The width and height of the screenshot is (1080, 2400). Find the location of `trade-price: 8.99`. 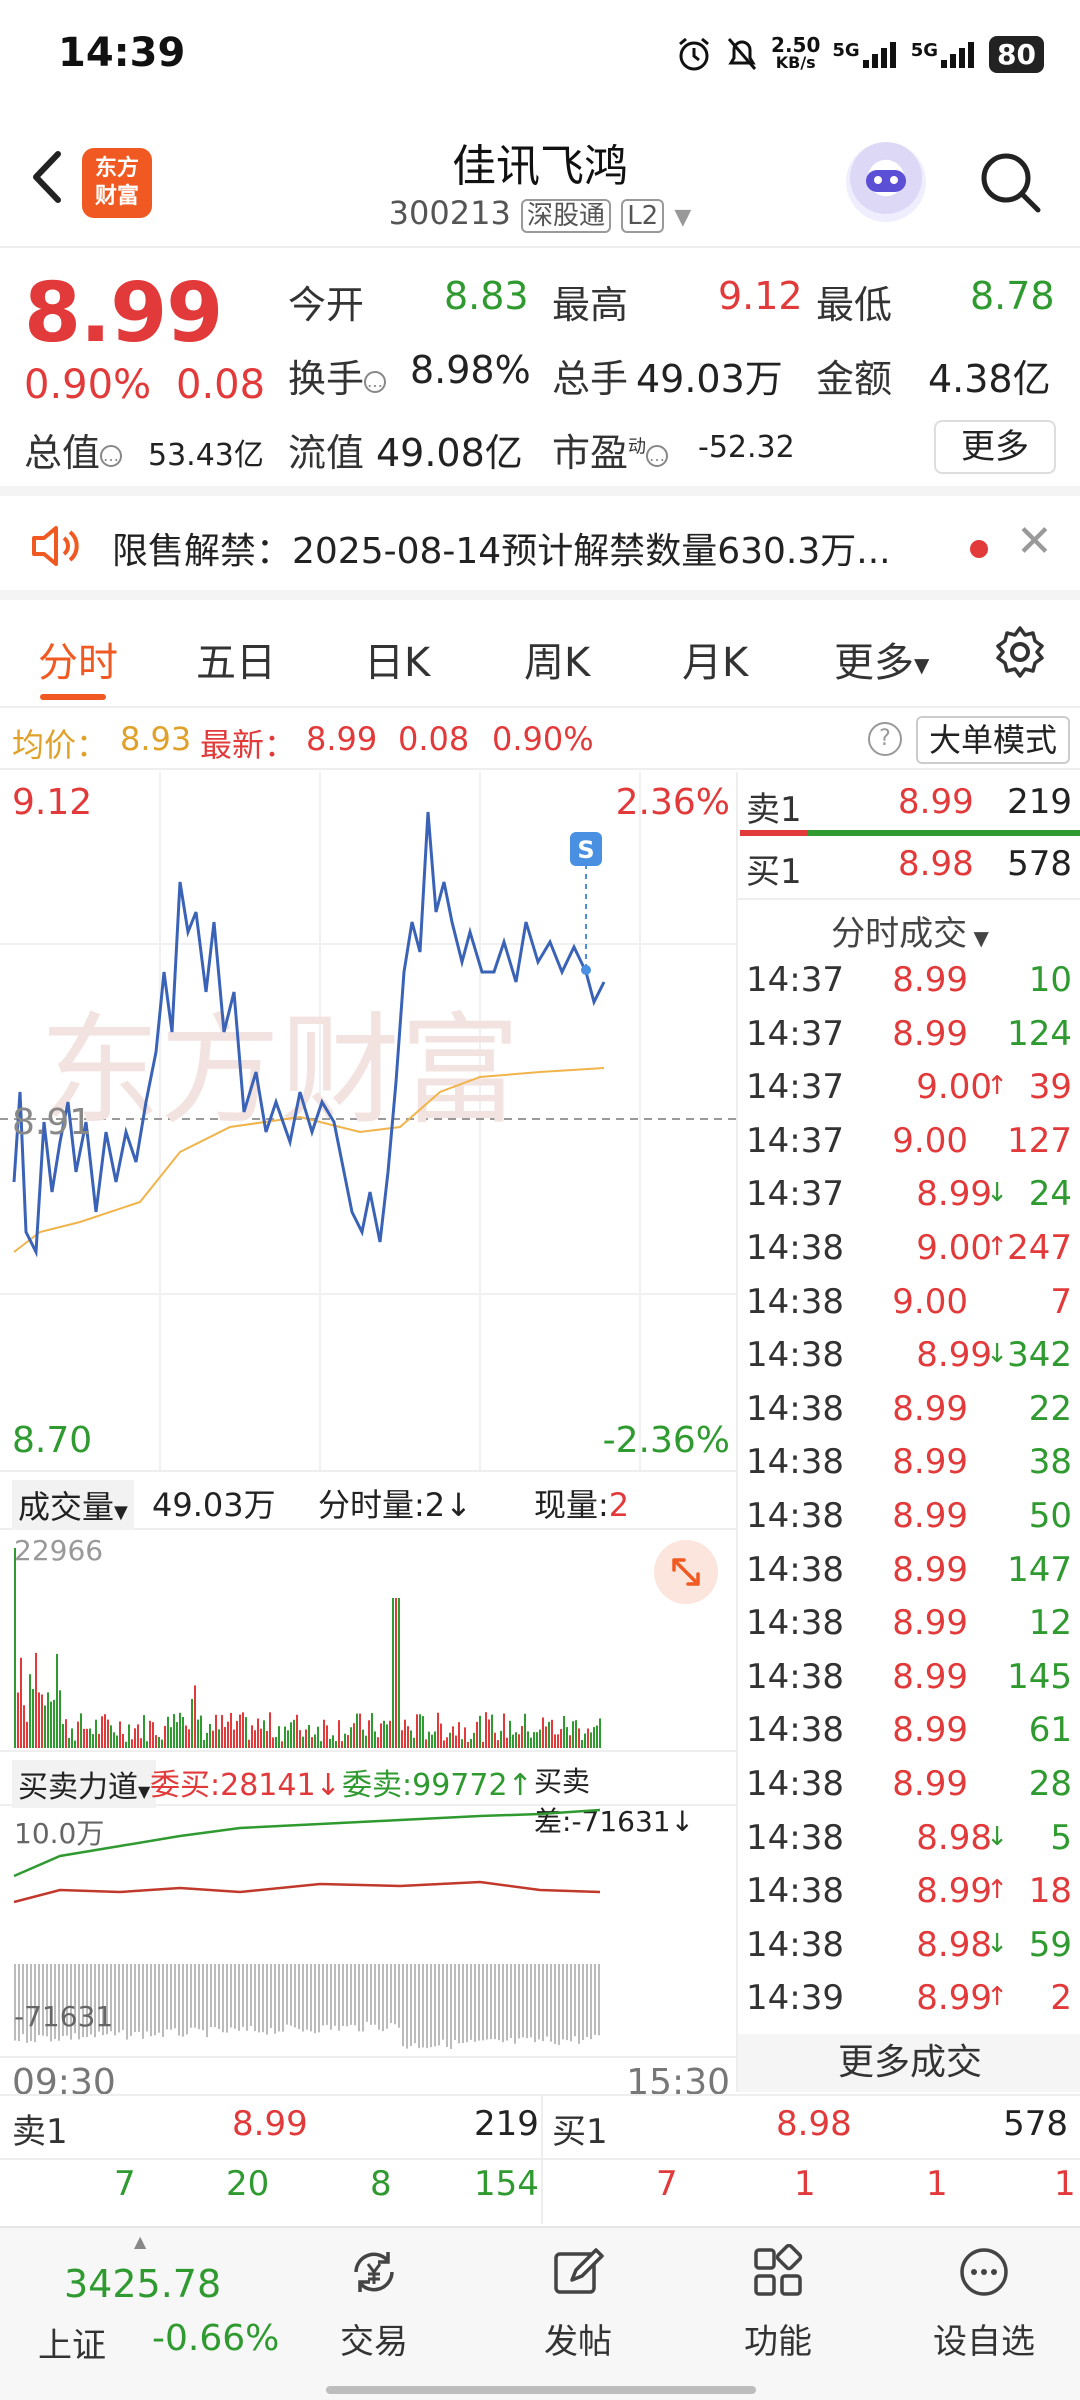

trade-price: 8.99 is located at coordinates (954, 1891).